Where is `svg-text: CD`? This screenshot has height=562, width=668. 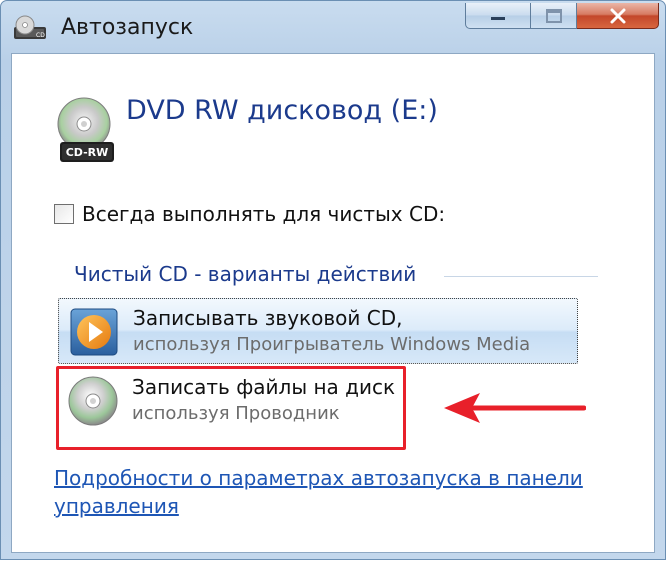 svg-text: CD is located at coordinates (40, 35).